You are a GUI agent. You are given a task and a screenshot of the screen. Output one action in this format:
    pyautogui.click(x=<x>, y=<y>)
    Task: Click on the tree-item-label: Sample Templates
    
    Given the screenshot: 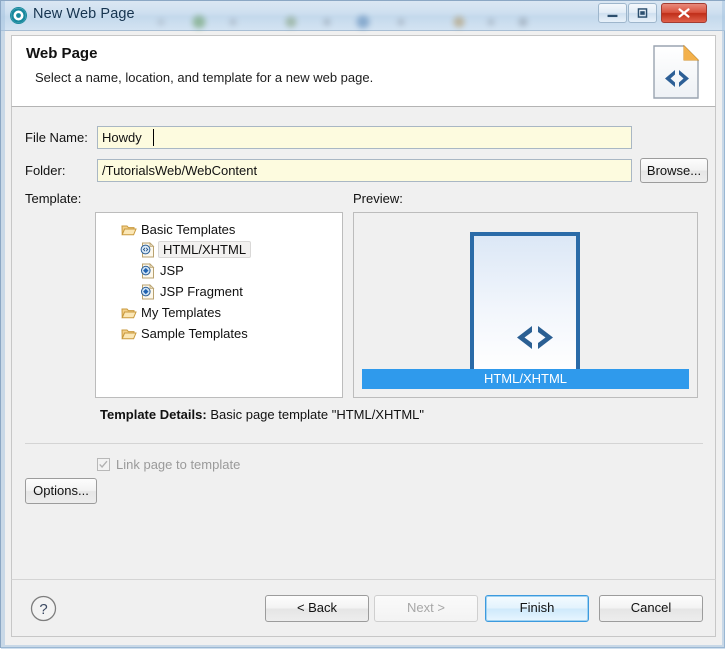 What is the action you would take?
    pyautogui.click(x=194, y=333)
    